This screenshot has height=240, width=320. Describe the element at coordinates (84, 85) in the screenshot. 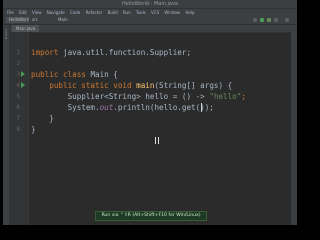

I see `code-token: public static void` at that location.